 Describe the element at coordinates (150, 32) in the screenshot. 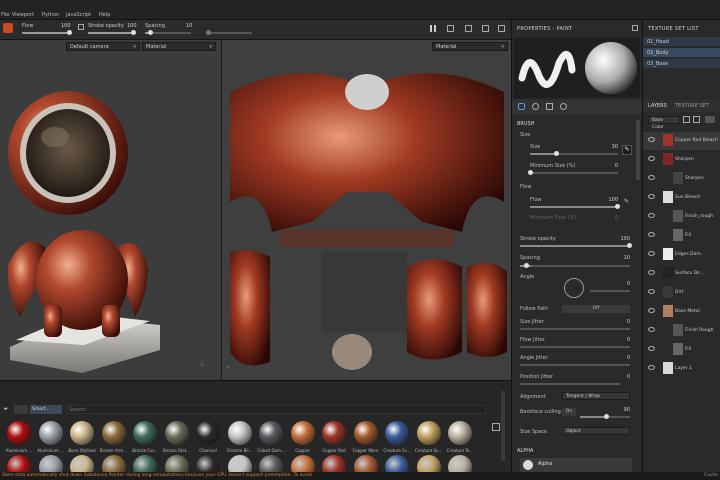

I see `toolbar-spacing-knob` at that location.